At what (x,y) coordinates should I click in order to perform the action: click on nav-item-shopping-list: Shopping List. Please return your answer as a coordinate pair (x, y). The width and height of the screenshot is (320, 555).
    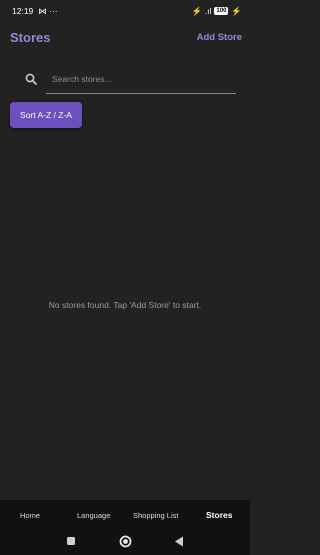
    Looking at the image, I should click on (155, 515).